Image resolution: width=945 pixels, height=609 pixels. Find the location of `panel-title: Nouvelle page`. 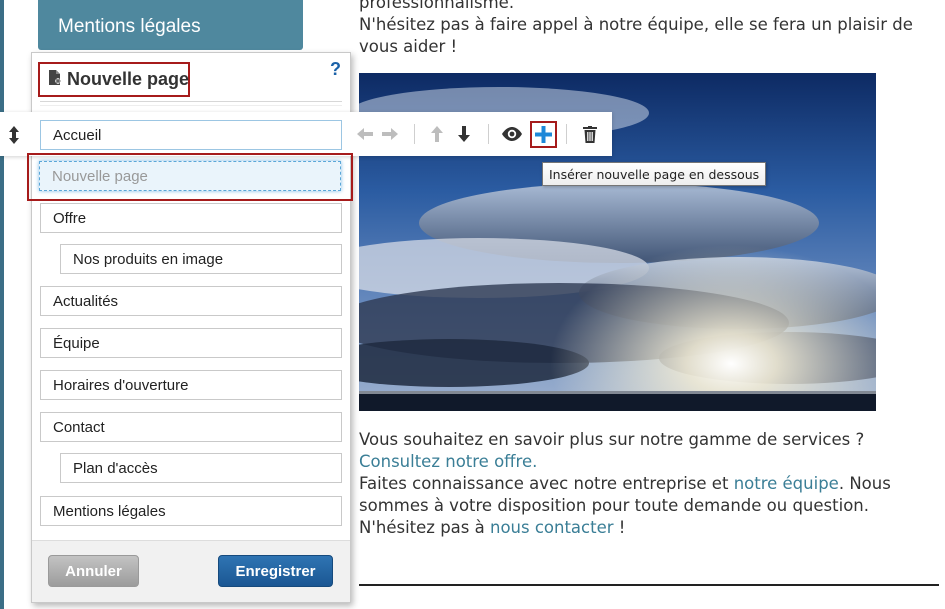

panel-title: Nouvelle page is located at coordinates (128, 79).